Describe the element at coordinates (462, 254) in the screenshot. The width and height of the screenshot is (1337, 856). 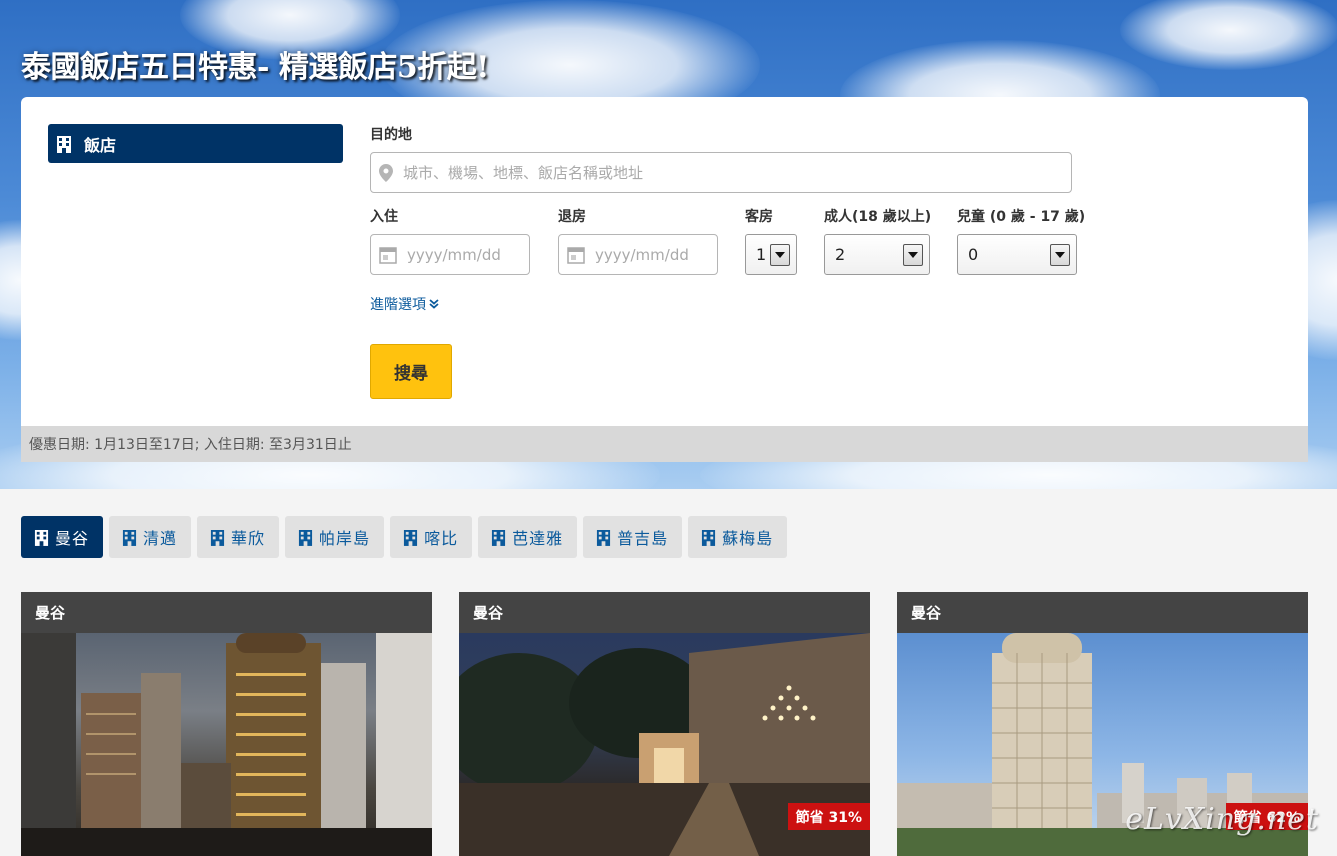
I see `checkin-input` at that location.